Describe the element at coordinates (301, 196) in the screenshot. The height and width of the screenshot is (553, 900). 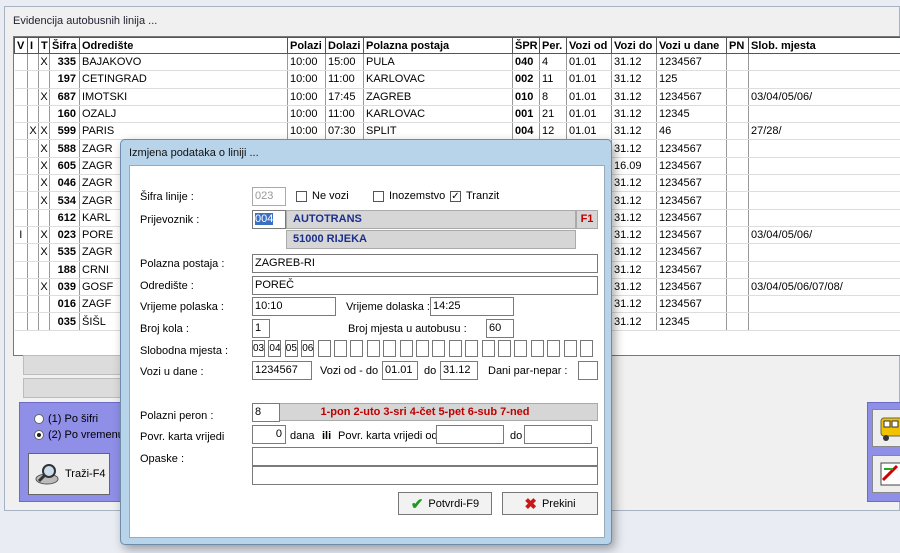
I see `ne-vozi-checkbox` at that location.